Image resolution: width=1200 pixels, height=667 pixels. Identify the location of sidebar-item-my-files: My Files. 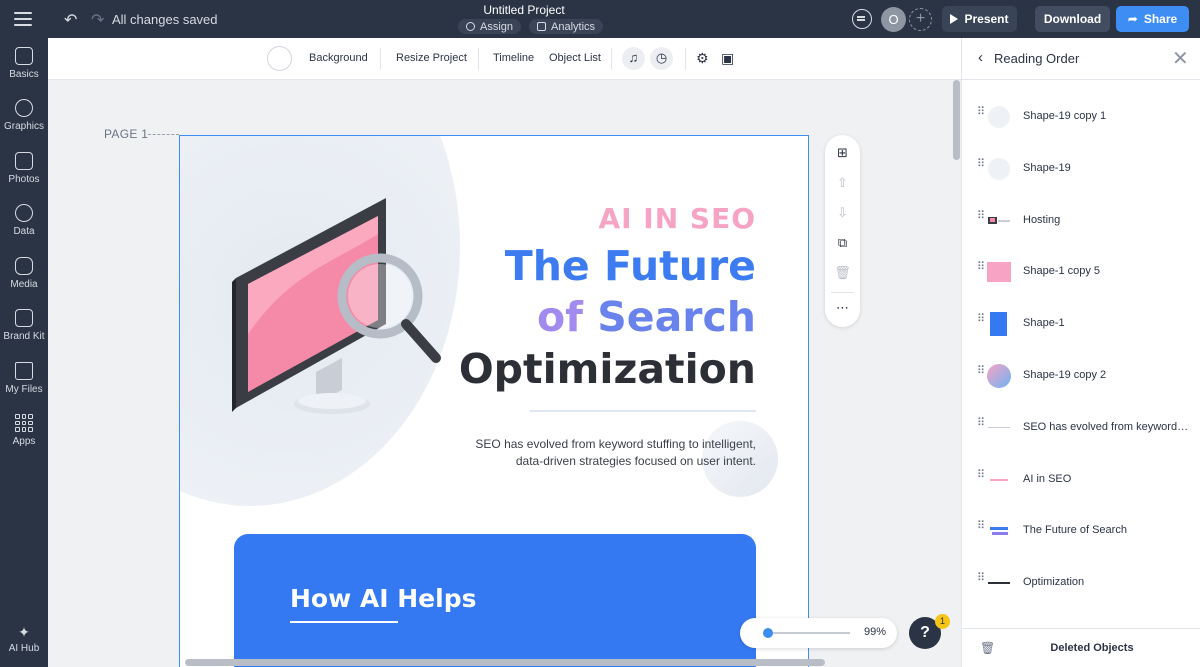
(24, 378).